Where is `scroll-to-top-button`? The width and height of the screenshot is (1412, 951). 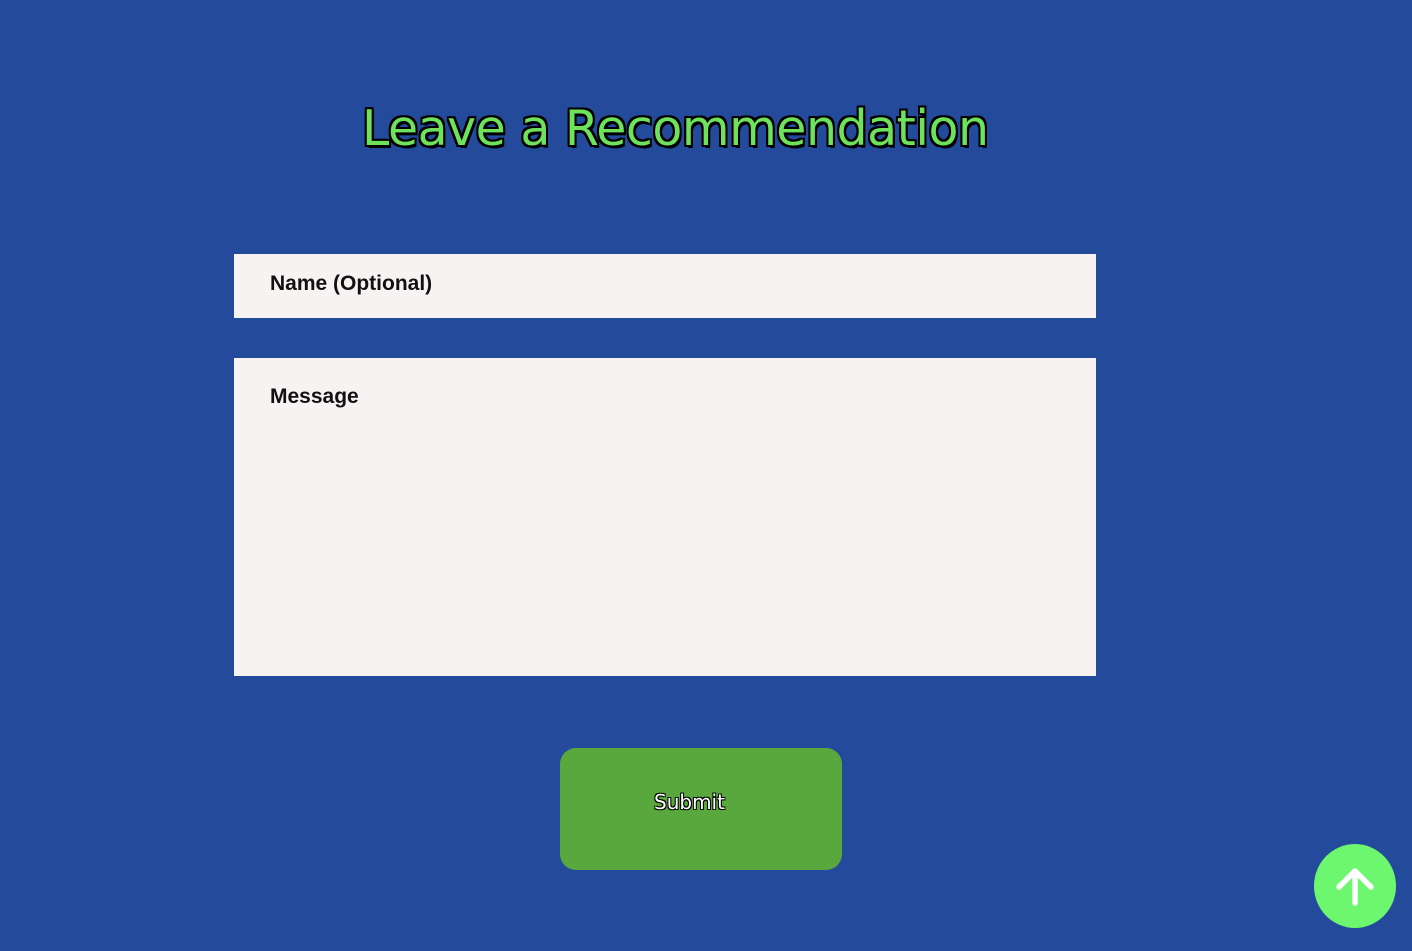 scroll-to-top-button is located at coordinates (1355, 886).